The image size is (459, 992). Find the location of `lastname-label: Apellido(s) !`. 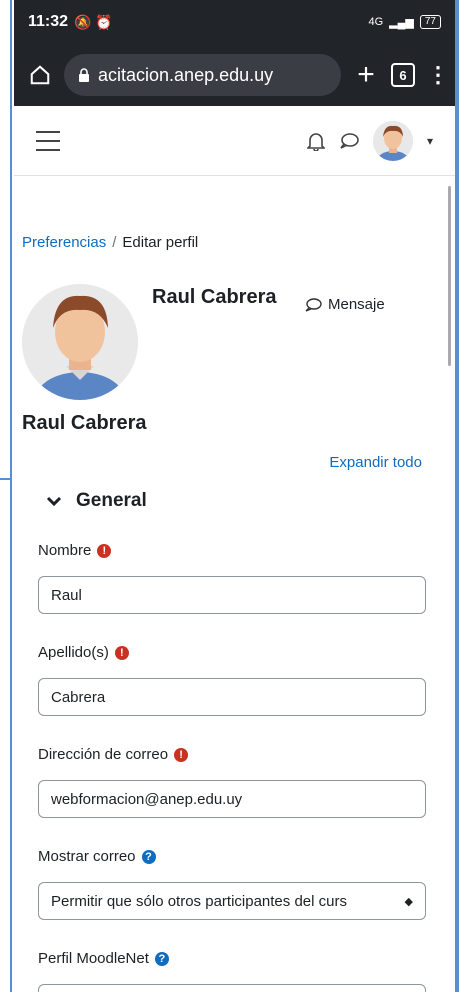

lastname-label: Apellido(s) ! is located at coordinates (83, 652).